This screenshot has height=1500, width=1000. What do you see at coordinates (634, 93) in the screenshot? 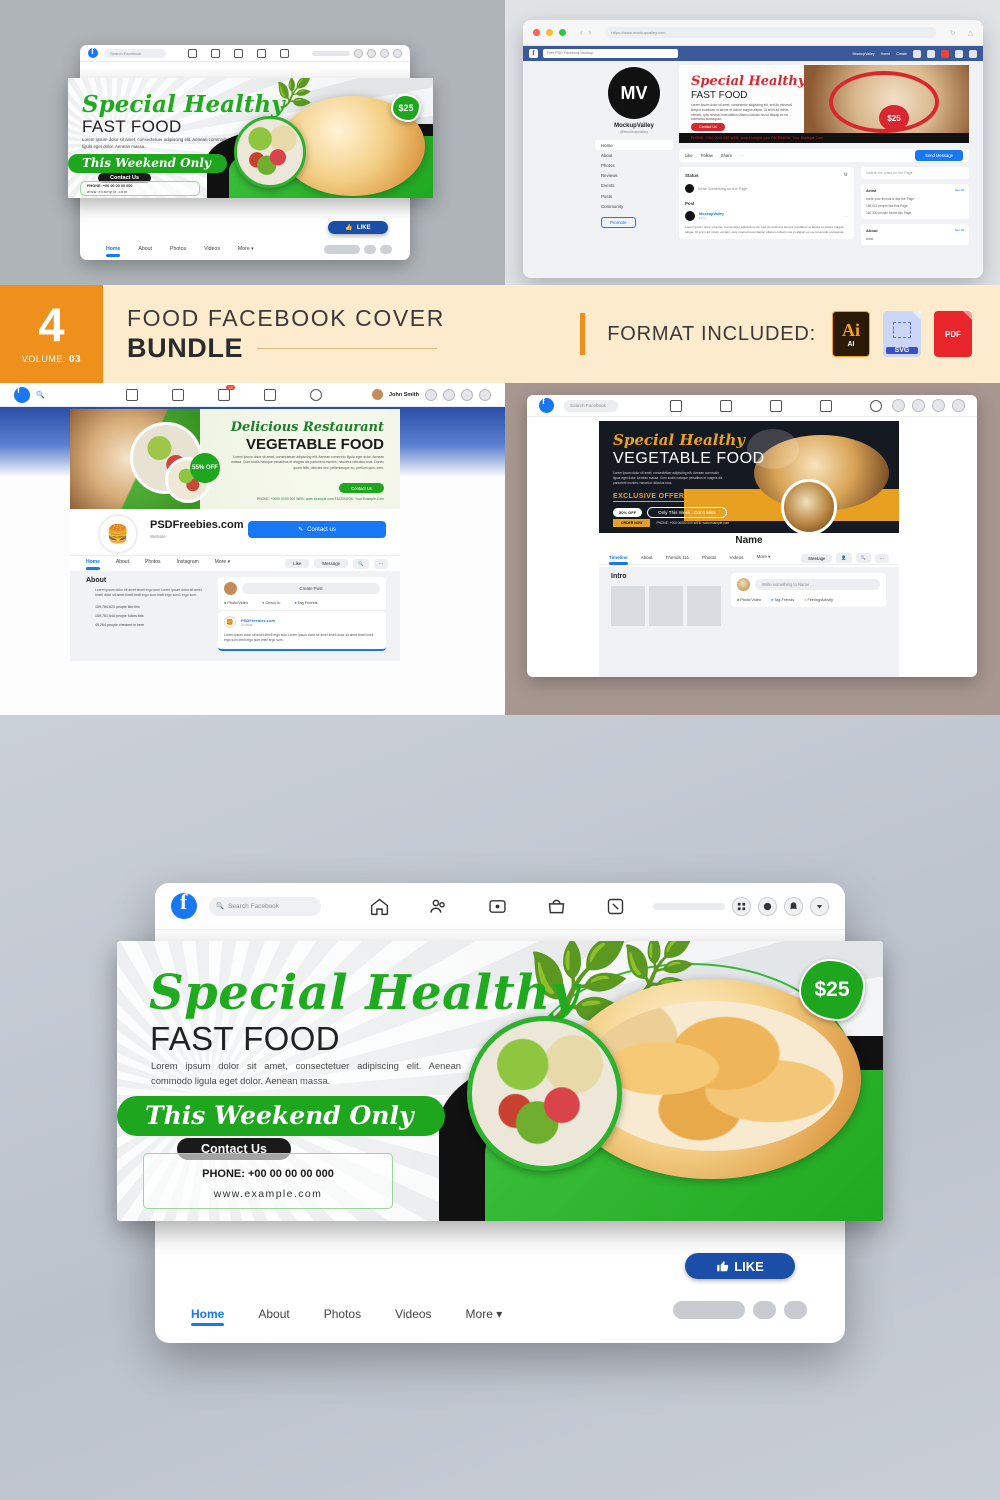
I see `avatar: MV` at bounding box center [634, 93].